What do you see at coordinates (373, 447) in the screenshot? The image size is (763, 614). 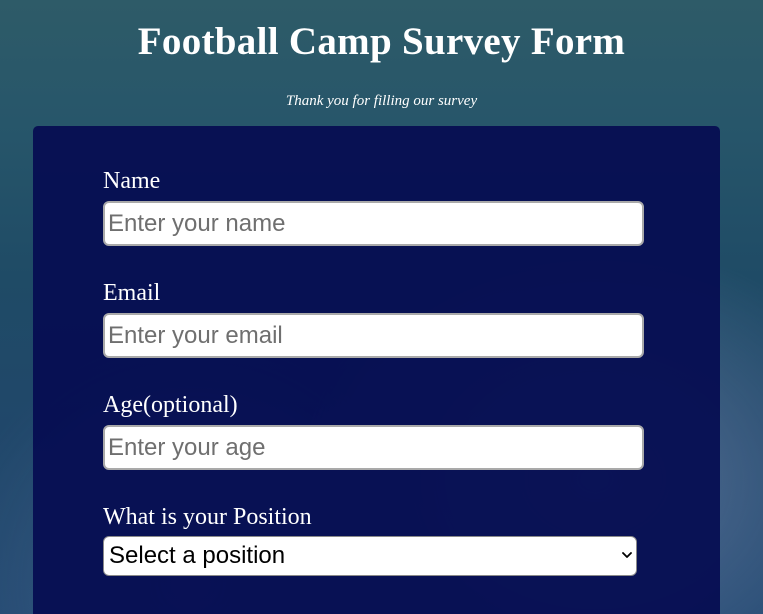 I see `age-input` at bounding box center [373, 447].